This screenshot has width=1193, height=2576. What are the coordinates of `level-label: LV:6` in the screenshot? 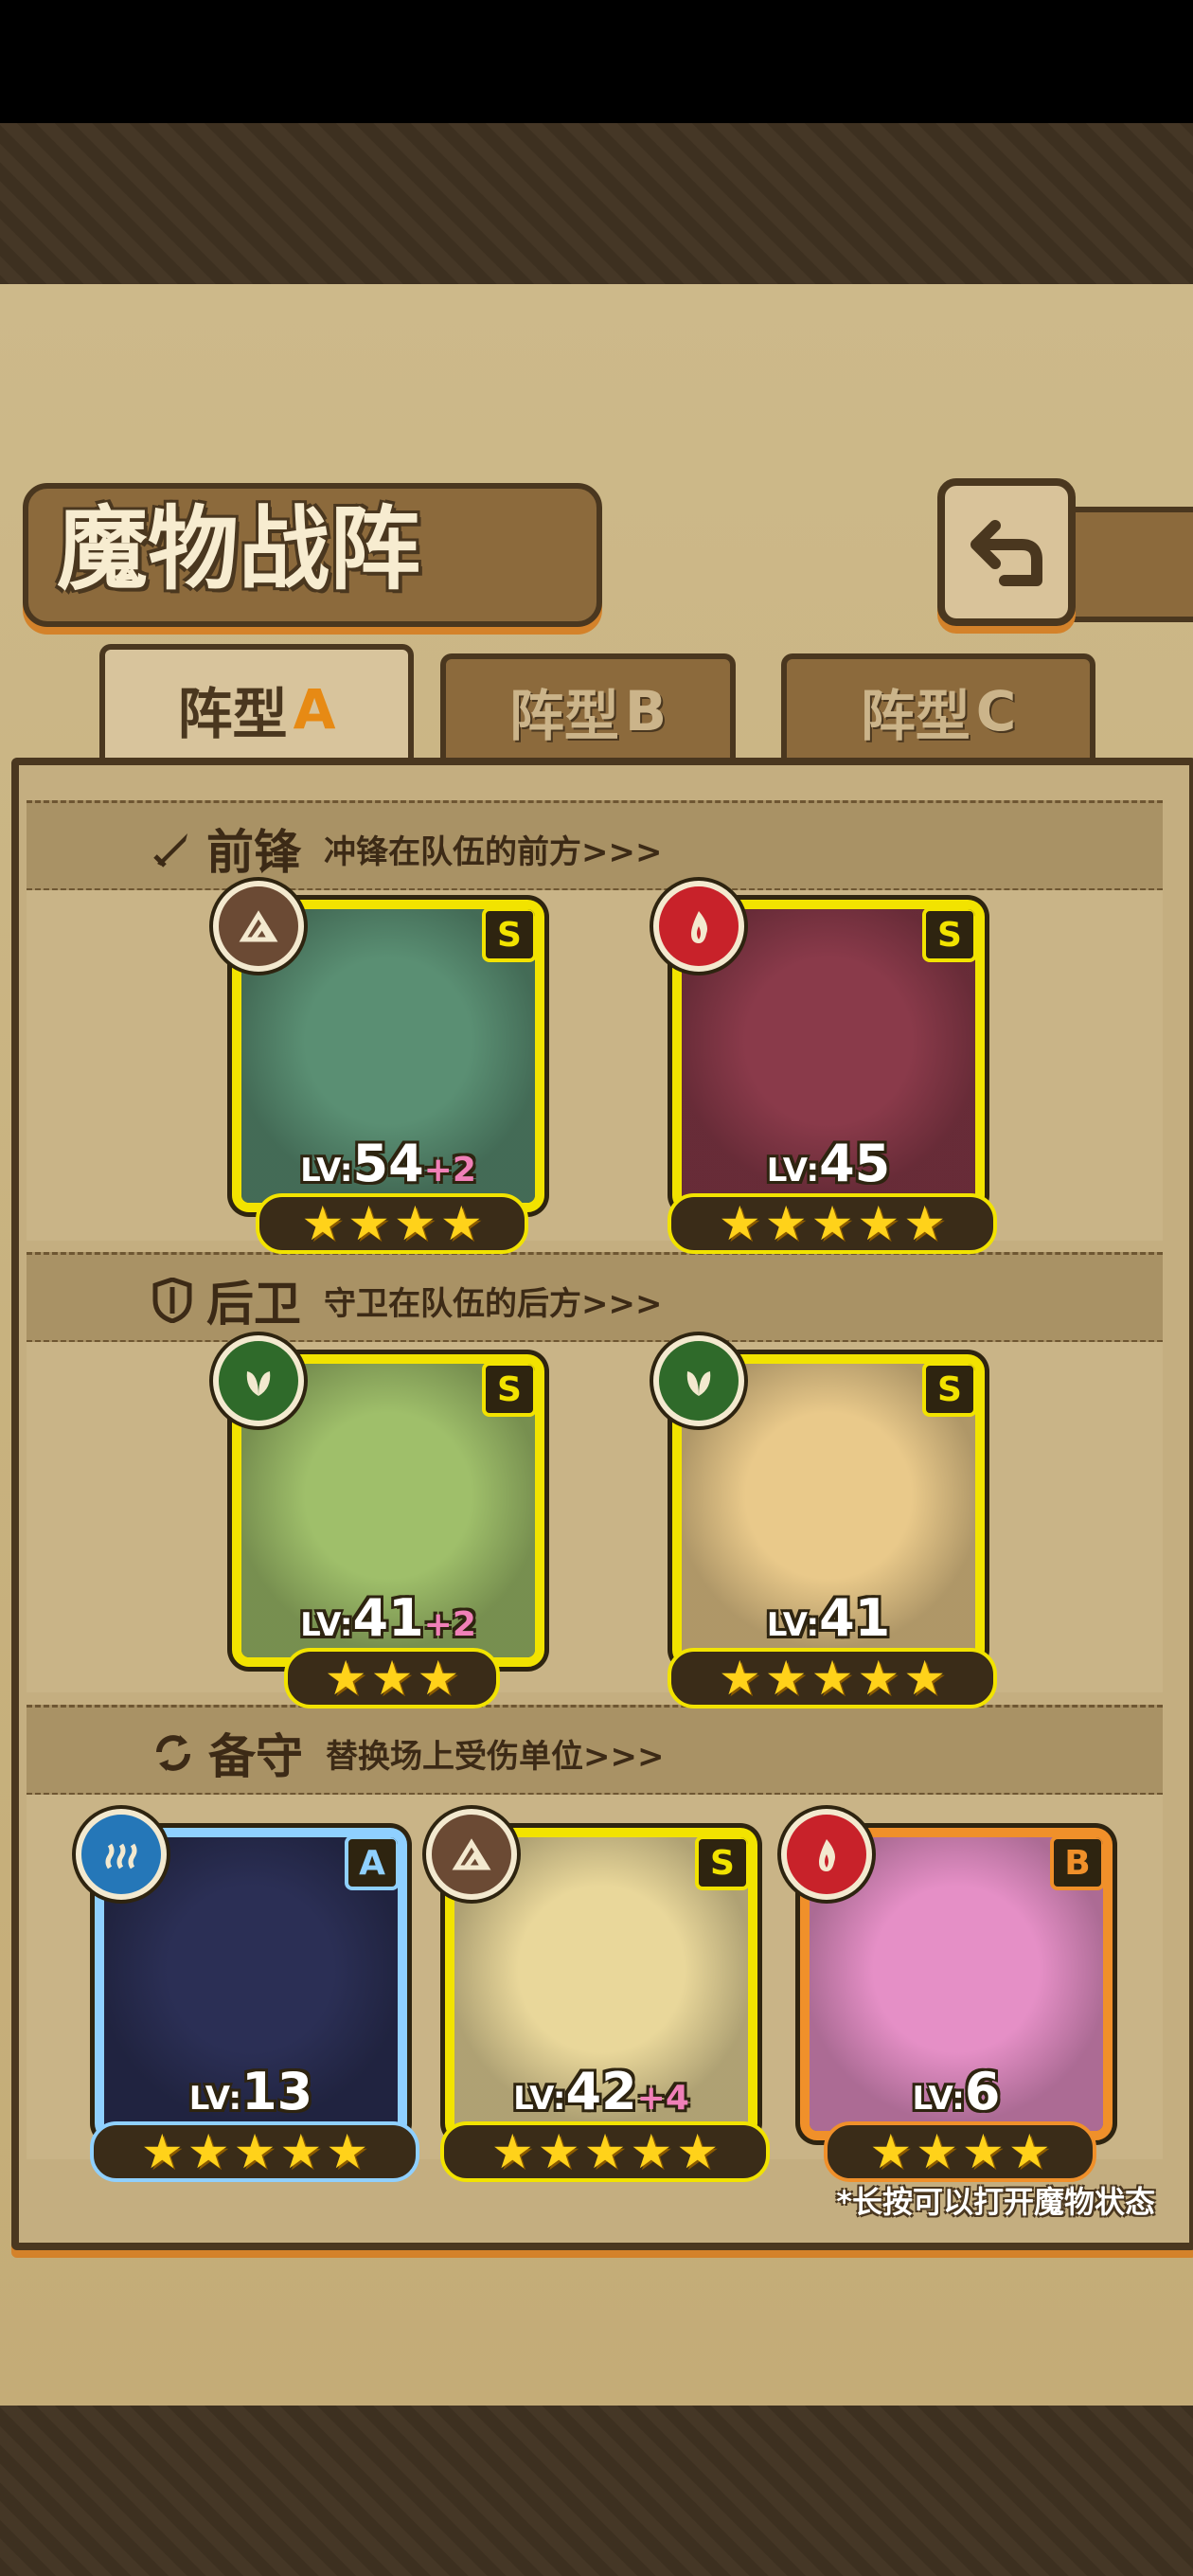 It's located at (956, 2091).